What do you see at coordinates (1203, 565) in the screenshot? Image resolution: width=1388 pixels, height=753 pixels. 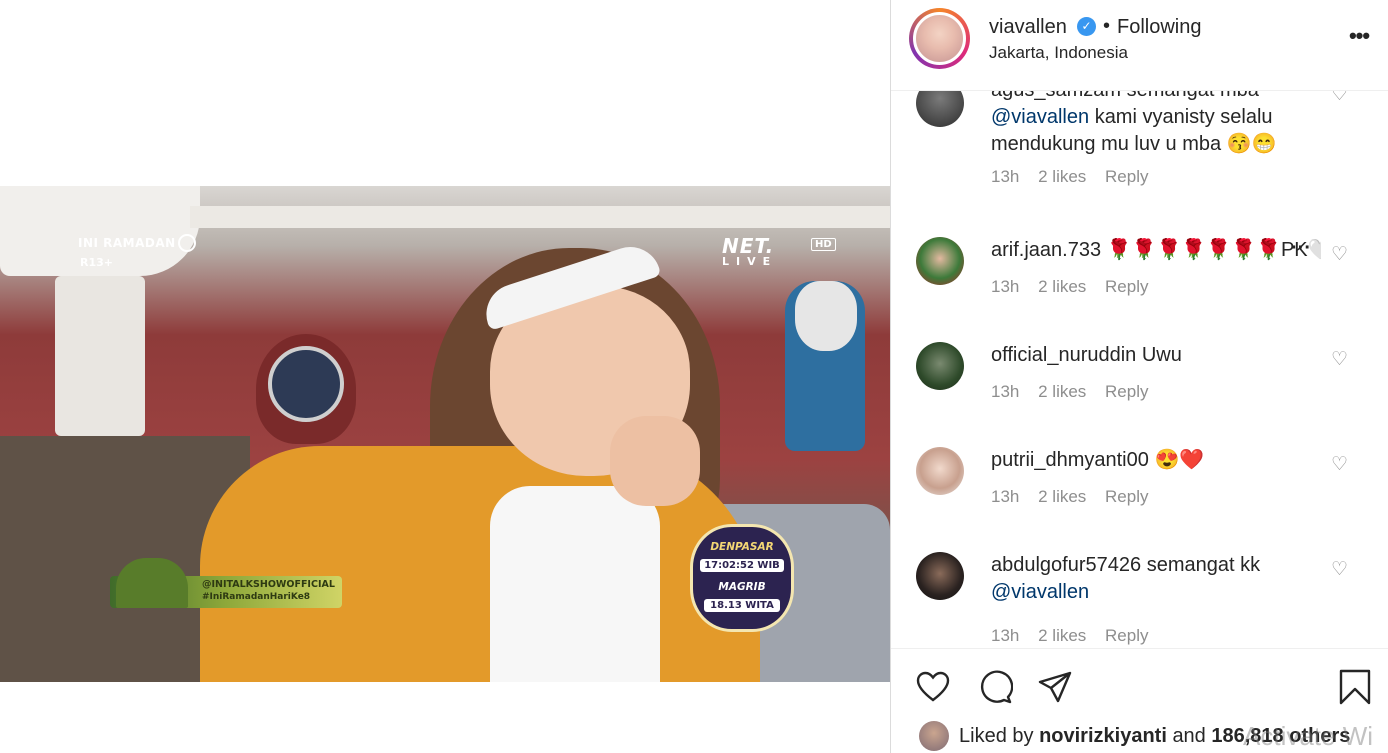 I see `comment-content: semangat kk` at bounding box center [1203, 565].